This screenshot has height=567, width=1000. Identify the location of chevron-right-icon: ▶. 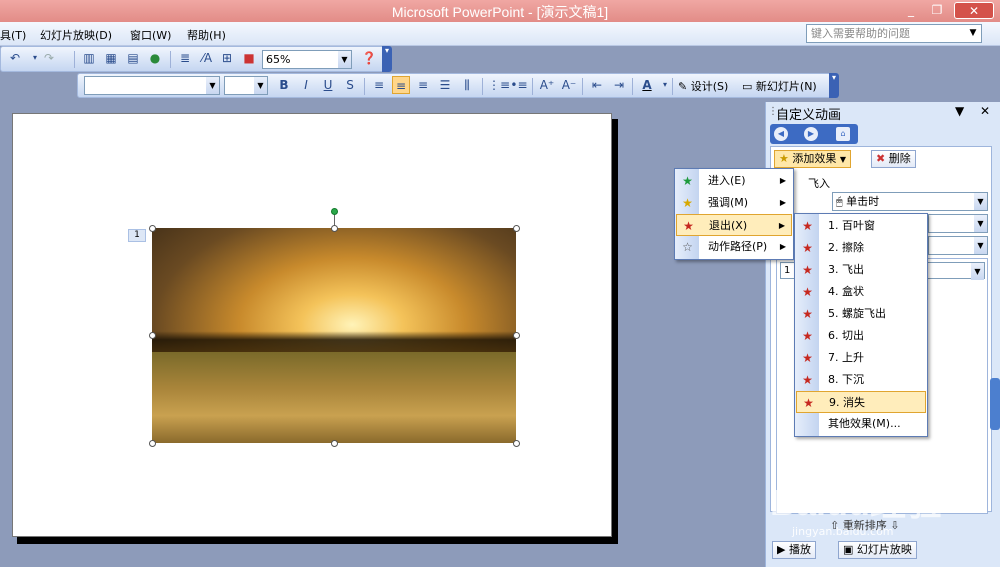
(781, 225).